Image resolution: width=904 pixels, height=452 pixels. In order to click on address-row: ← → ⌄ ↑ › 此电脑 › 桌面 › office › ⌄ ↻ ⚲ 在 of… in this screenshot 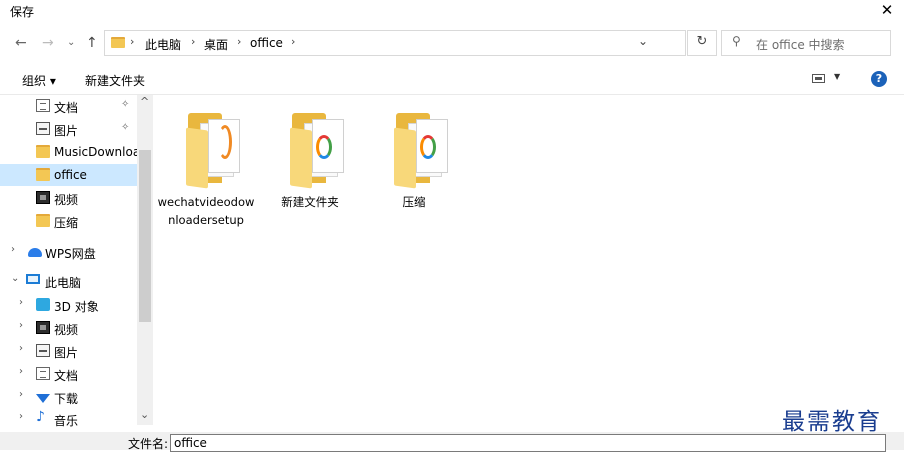, I will do `click(452, 44)`.